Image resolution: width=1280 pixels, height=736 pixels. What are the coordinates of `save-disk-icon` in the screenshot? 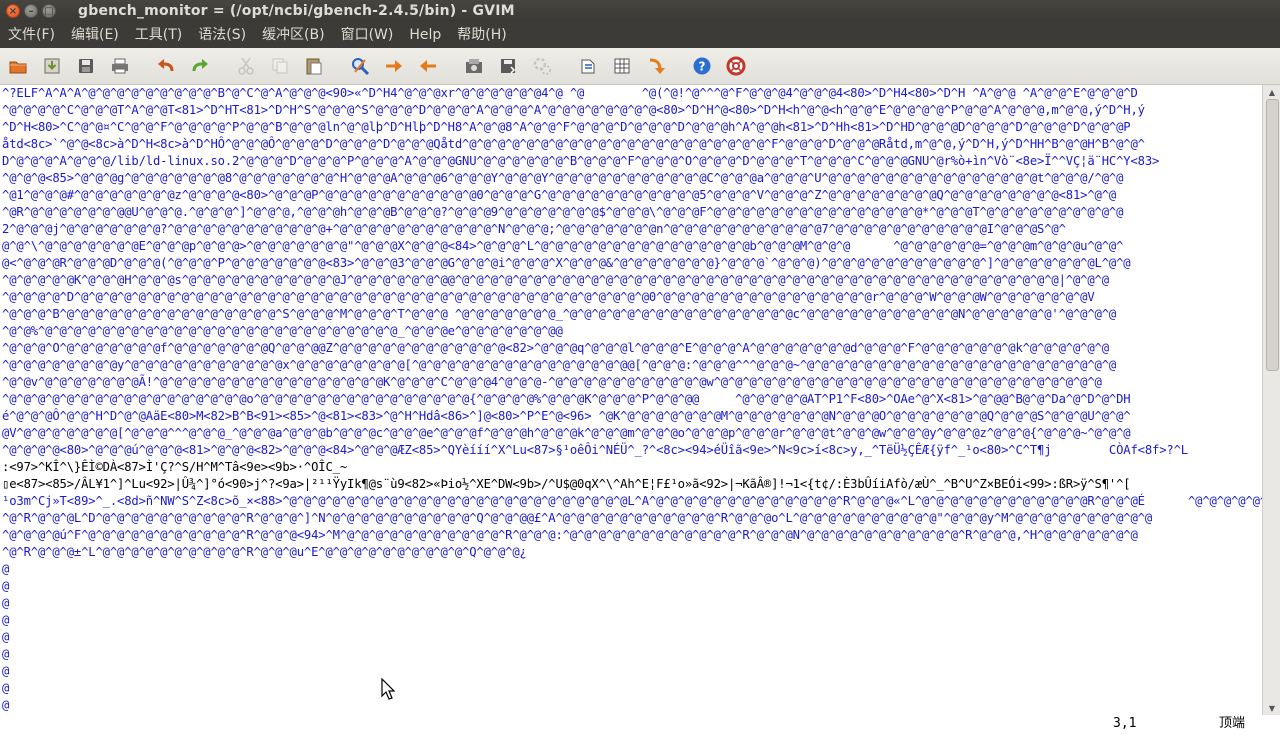 It's located at (86, 66).